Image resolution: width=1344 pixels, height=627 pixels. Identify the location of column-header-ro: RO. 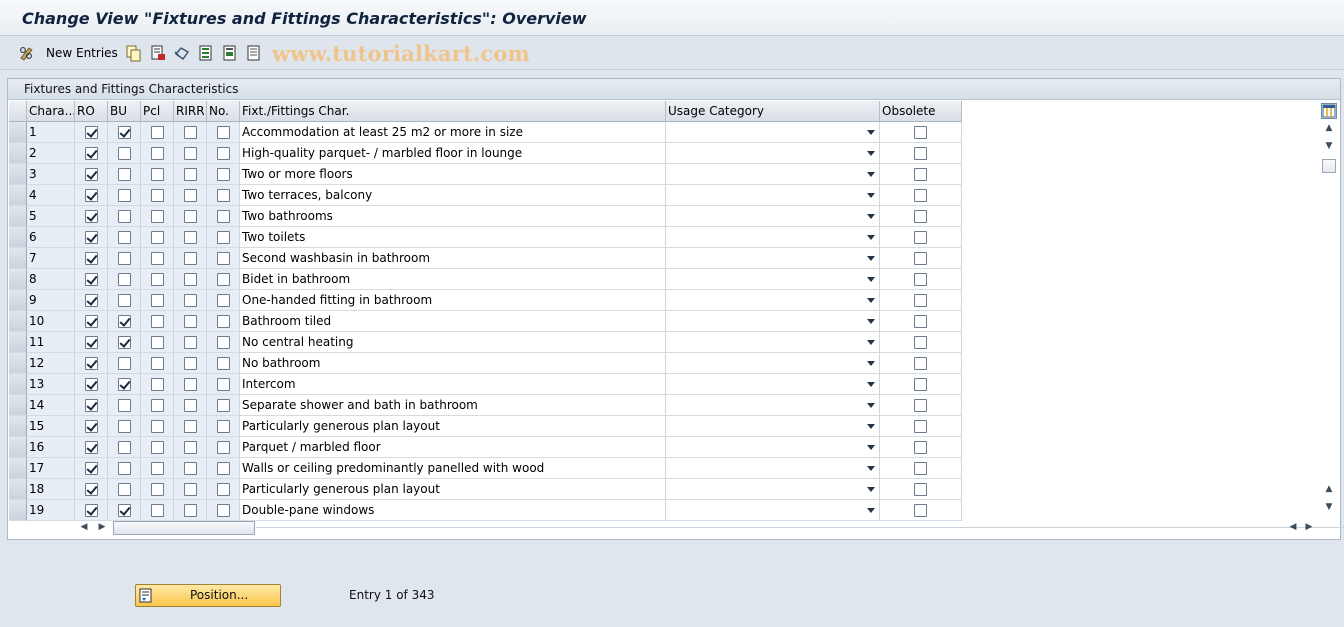
(91, 111).